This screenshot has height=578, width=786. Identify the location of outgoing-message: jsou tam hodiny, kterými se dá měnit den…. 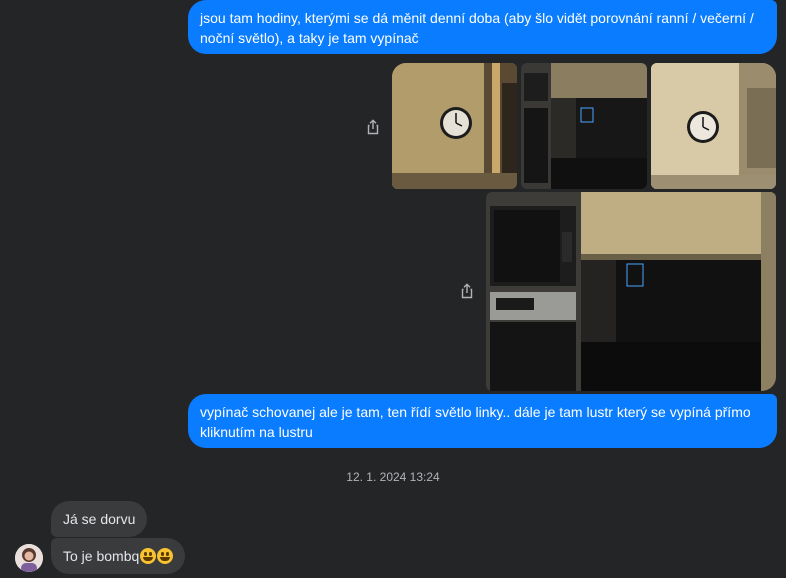
(482, 27).